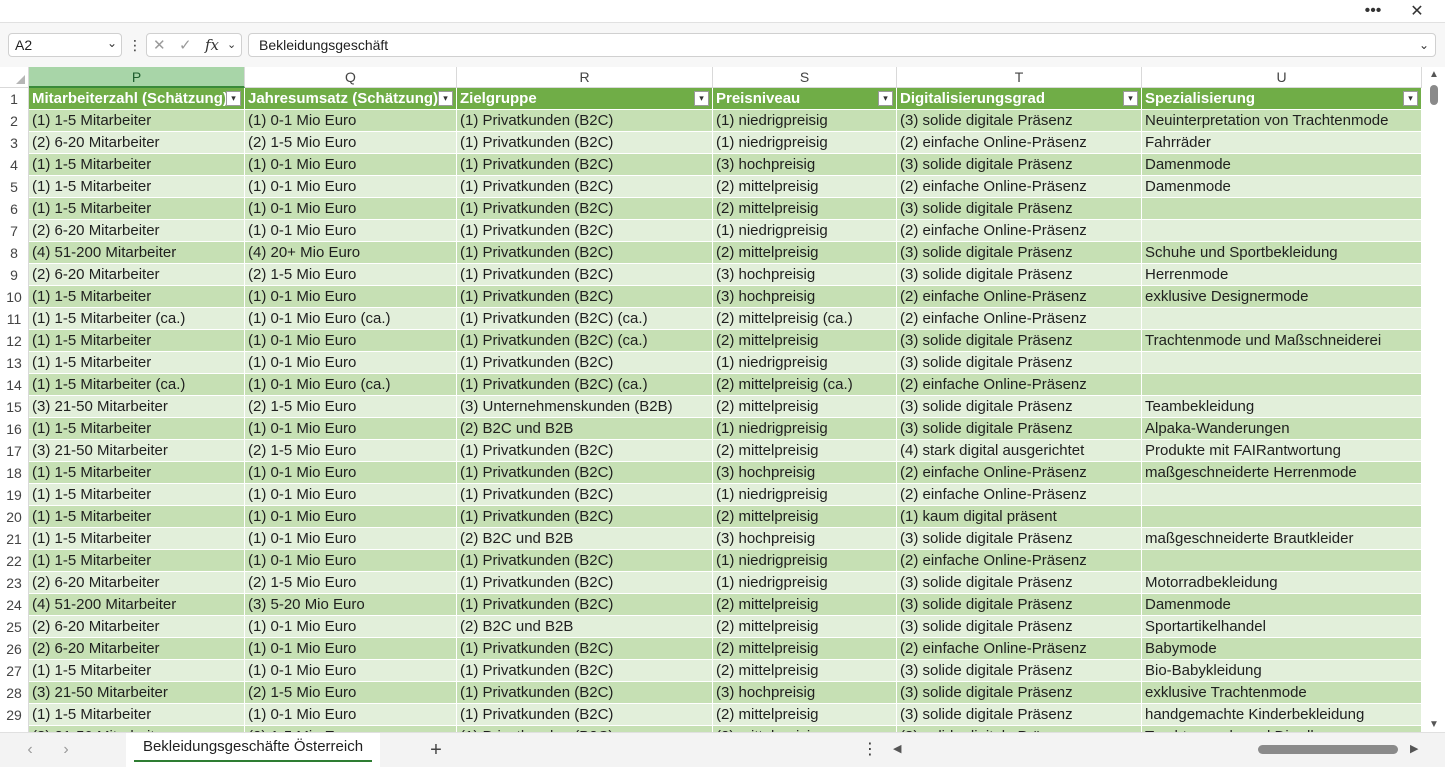 The height and width of the screenshot is (767, 1445). What do you see at coordinates (1282, 275) in the screenshot?
I see `cell-u: Herrenmode` at bounding box center [1282, 275].